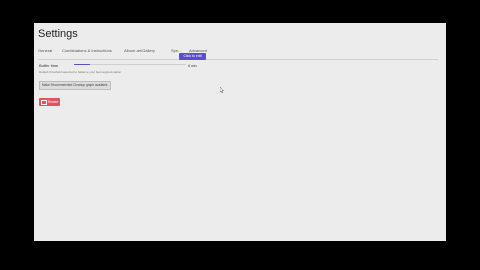 The height and width of the screenshot is (270, 480). Describe the element at coordinates (192, 66) in the screenshot. I see `buffer-value: 6 min` at that location.